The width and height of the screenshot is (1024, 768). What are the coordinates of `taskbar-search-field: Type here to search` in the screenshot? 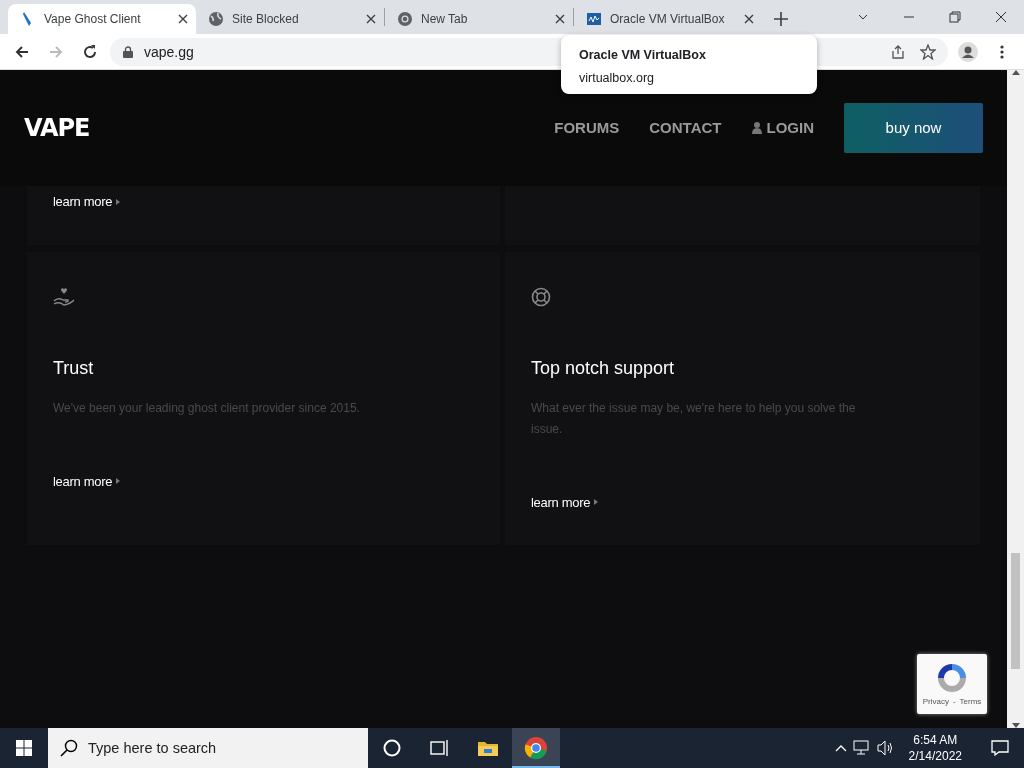 It's located at (208, 748).